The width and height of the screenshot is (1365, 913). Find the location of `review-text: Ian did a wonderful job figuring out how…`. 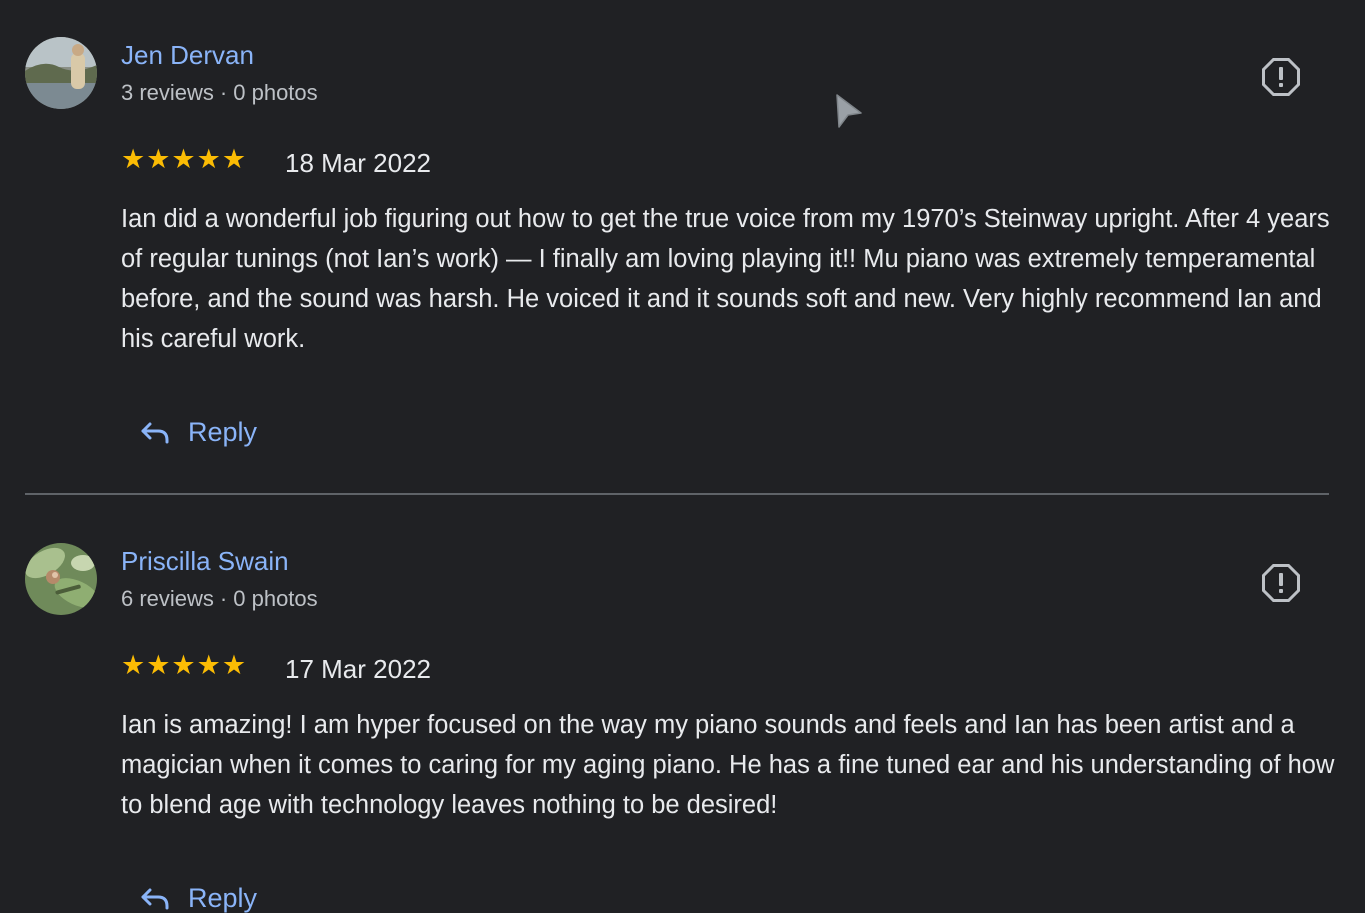

review-text: Ian did a wonderful job figuring out how… is located at coordinates (725, 279).